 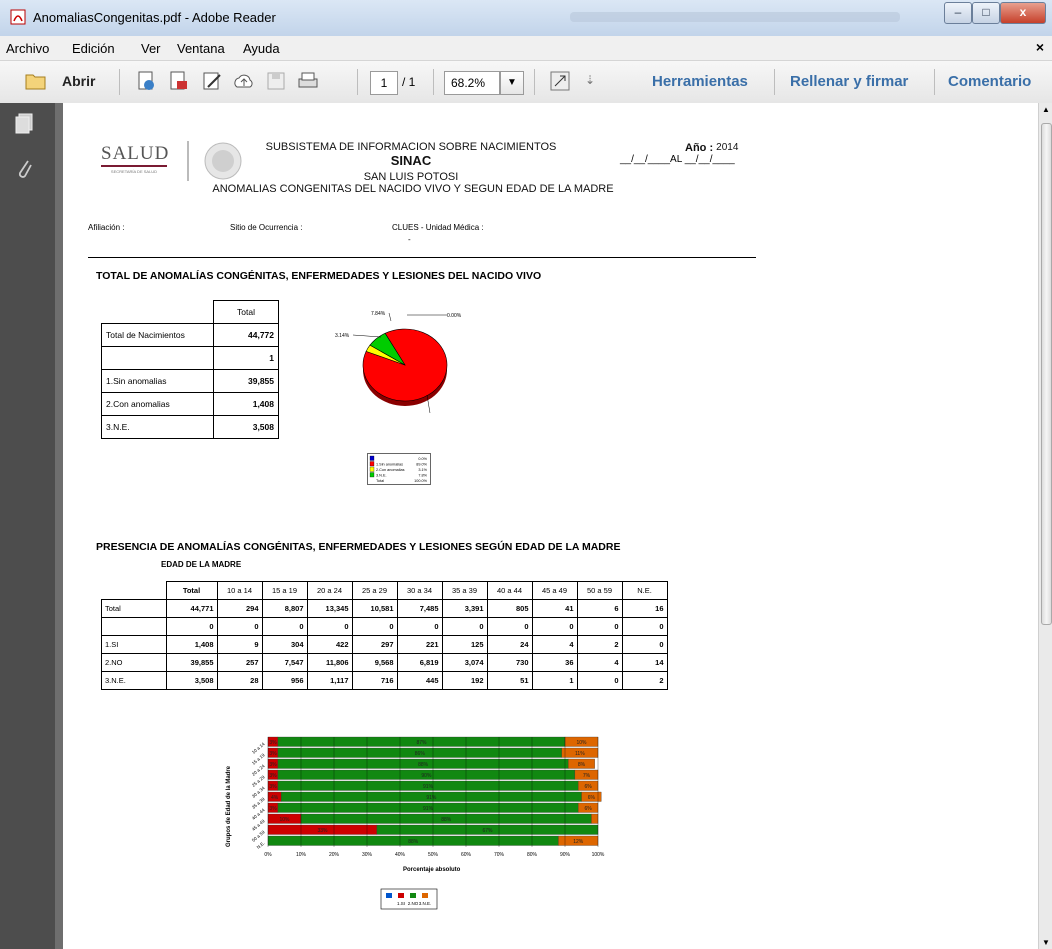 What do you see at coordinates (308, 81) in the screenshot?
I see `print-icon` at bounding box center [308, 81].